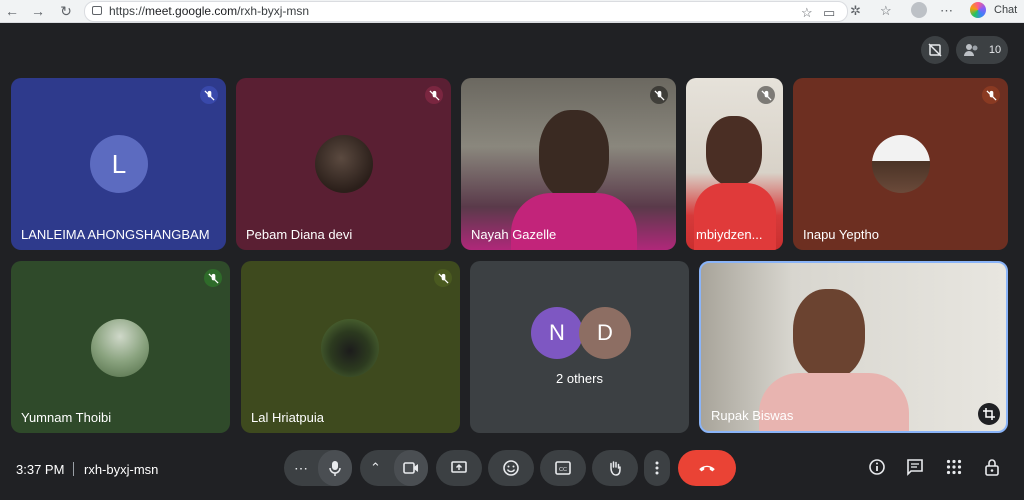 The width and height of the screenshot is (1024, 500). I want to click on present-screen-icon, so click(459, 467).